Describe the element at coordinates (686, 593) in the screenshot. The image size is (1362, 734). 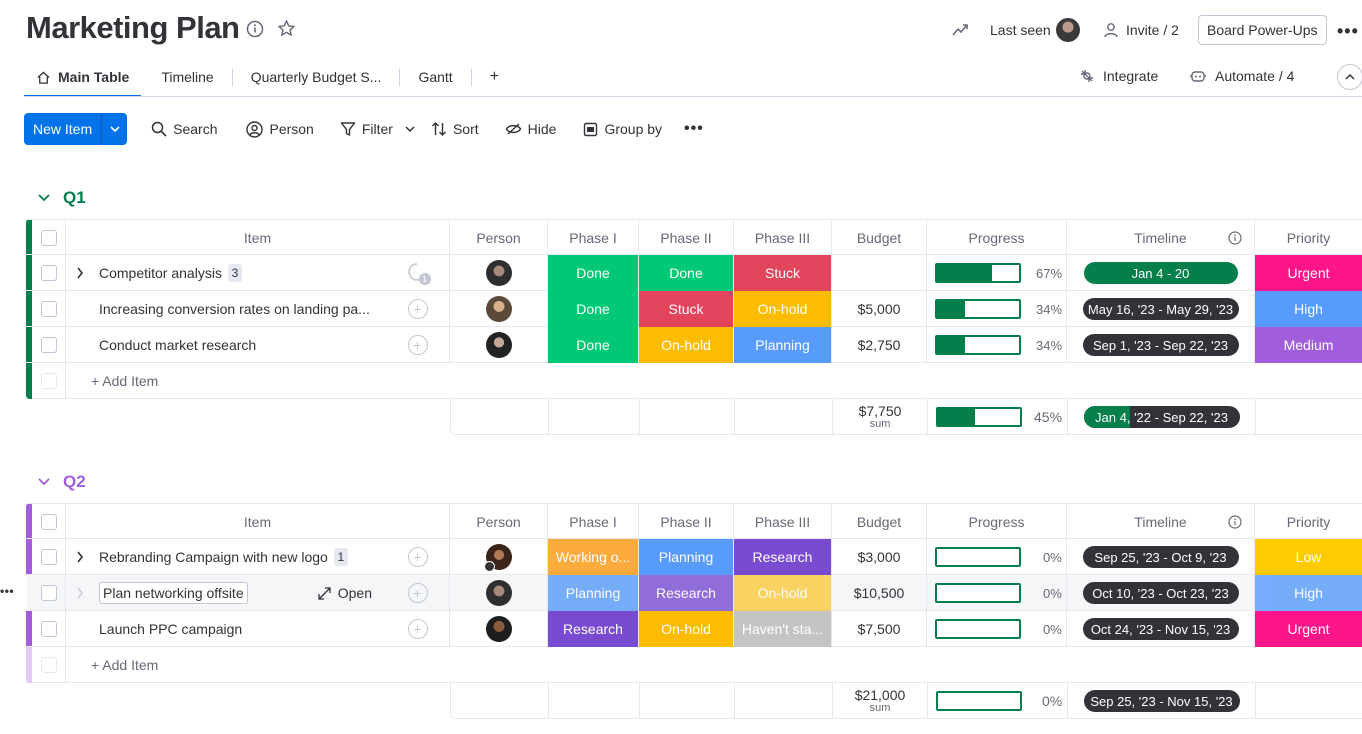
I see `status-cell-phase-2: Research` at that location.